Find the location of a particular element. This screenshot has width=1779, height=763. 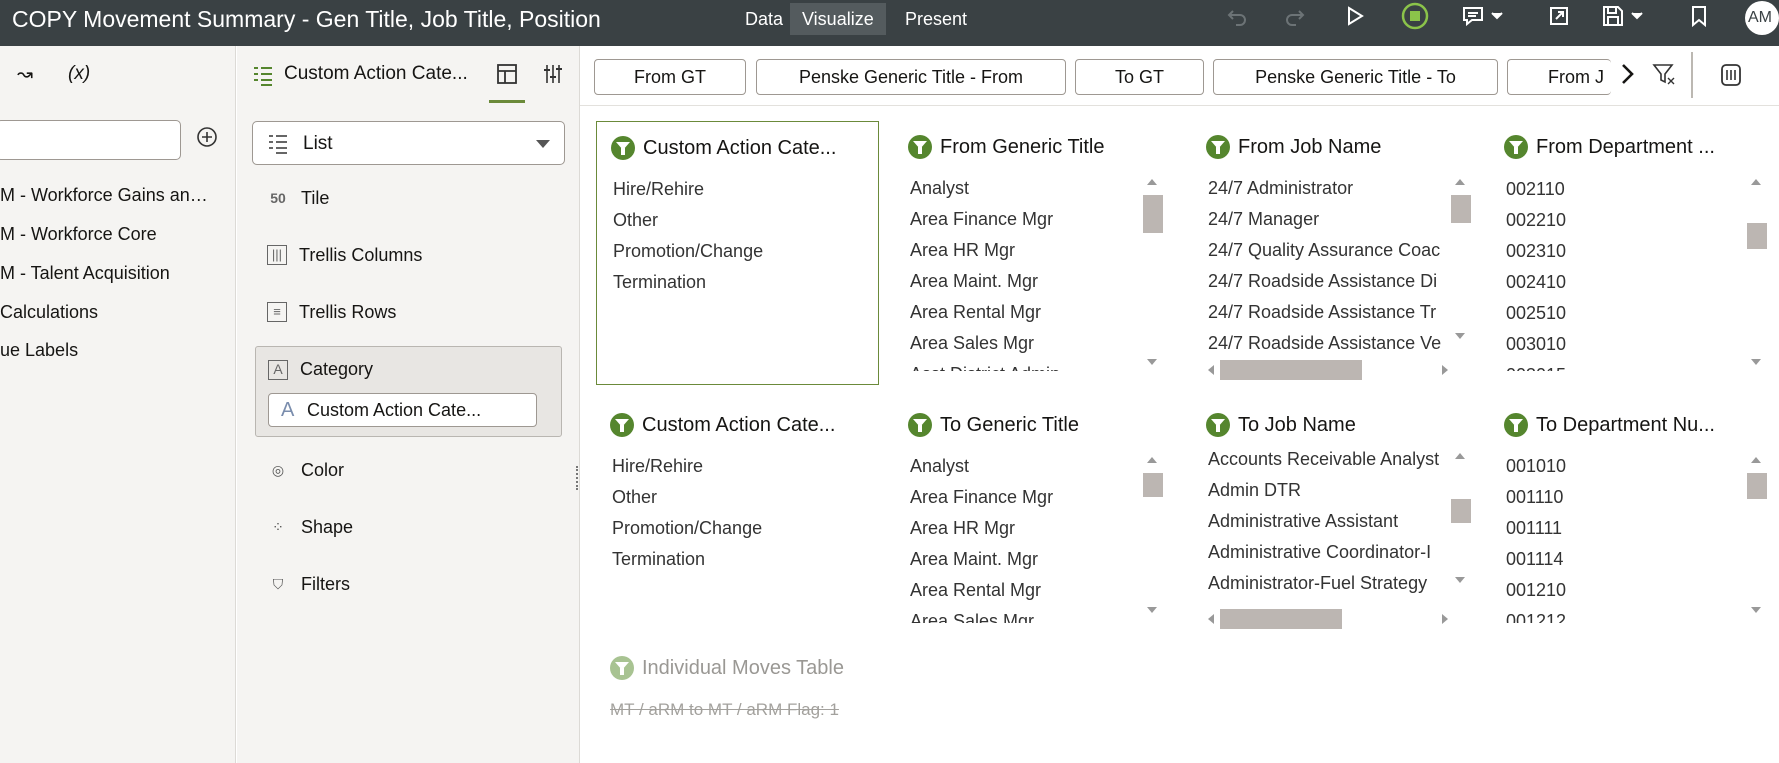

list-item: Accounts Receivable Analyst is located at coordinates (1328, 459).